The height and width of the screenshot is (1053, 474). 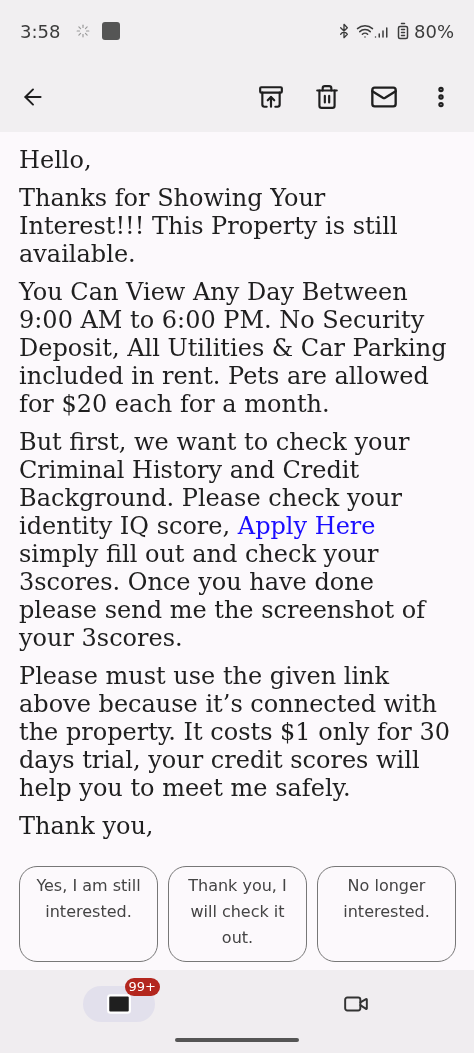 I want to click on unread-badge: 99+, so click(x=142, y=987).